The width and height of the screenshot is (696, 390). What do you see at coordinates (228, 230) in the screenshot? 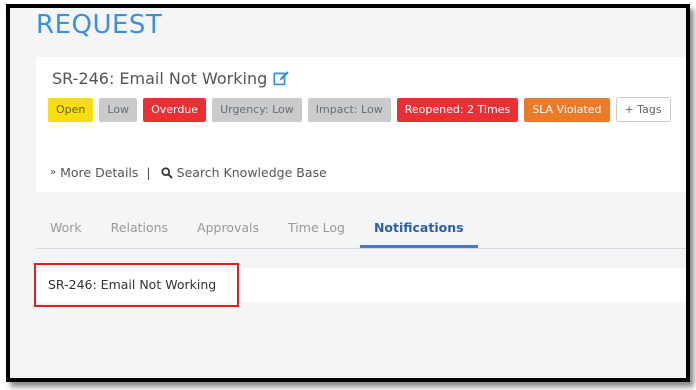
I see `tab-approvals: Approvals` at bounding box center [228, 230].